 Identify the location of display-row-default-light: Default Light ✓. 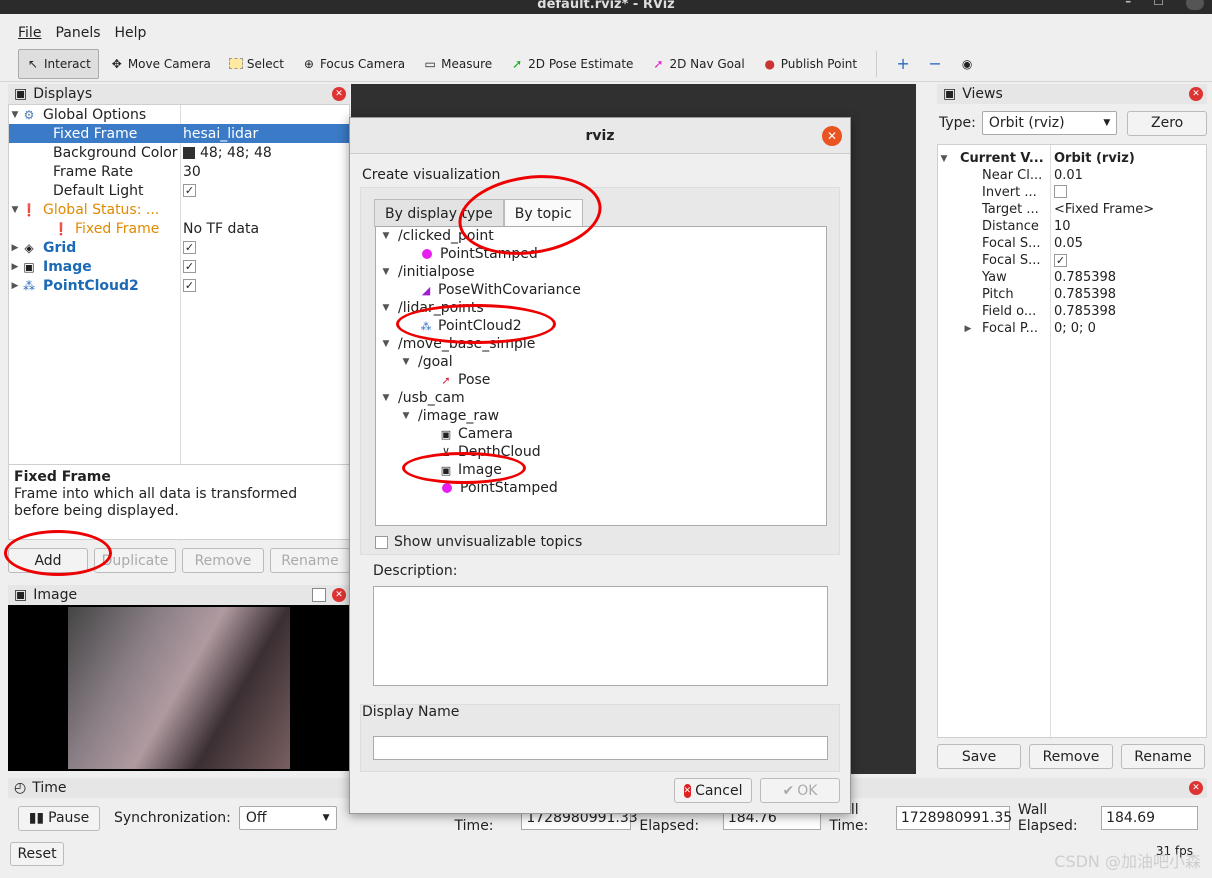
(179, 190).